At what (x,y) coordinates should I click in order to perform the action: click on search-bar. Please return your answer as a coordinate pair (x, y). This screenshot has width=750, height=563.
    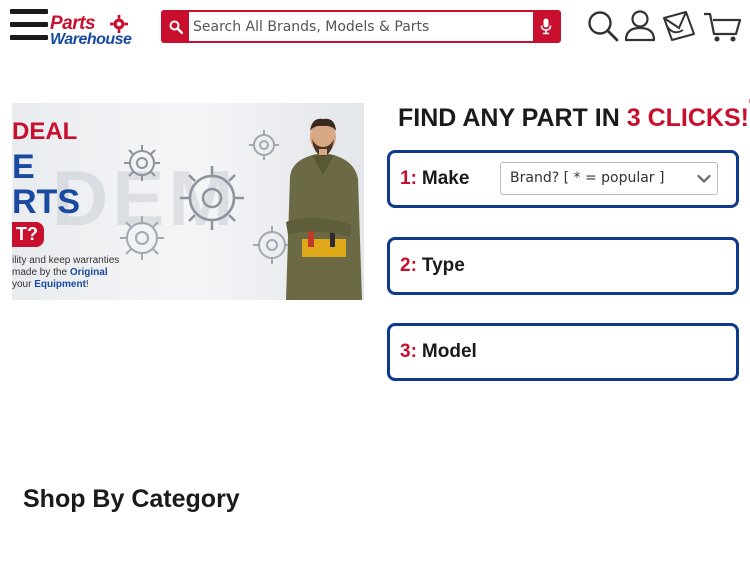
    Looking at the image, I should click on (361, 26).